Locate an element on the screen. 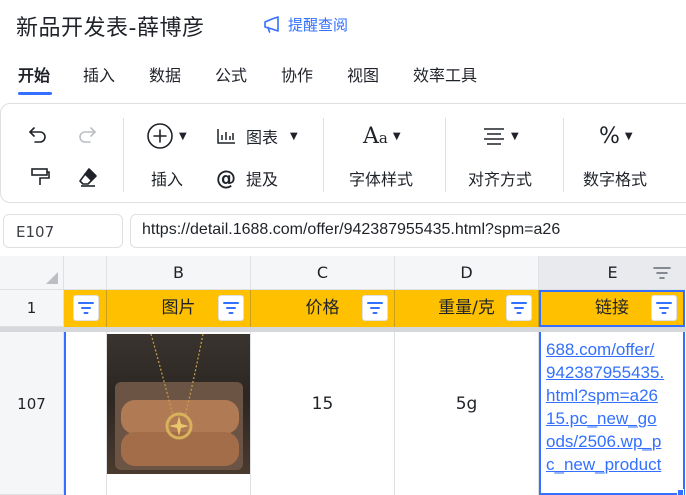  header-label-image: 图片 is located at coordinates (178, 308).